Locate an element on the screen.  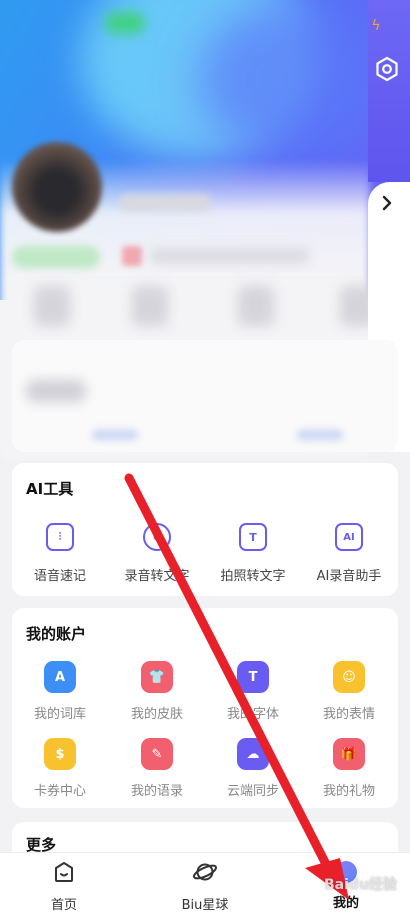
account-item-quotes: ✎ 我的语录 is located at coordinates (157, 768).